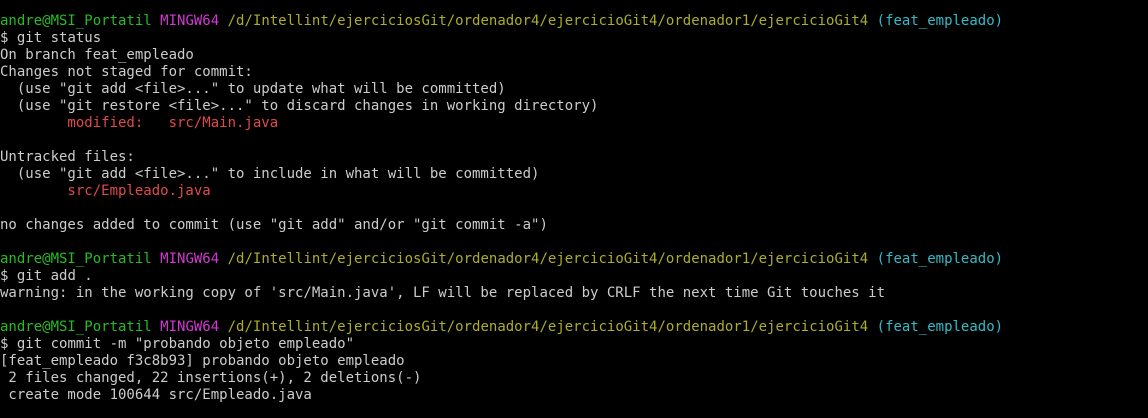 Image resolution: width=1148 pixels, height=418 pixels. Describe the element at coordinates (139, 123) in the screenshot. I see `output-line: modified: src/Main.java` at that location.